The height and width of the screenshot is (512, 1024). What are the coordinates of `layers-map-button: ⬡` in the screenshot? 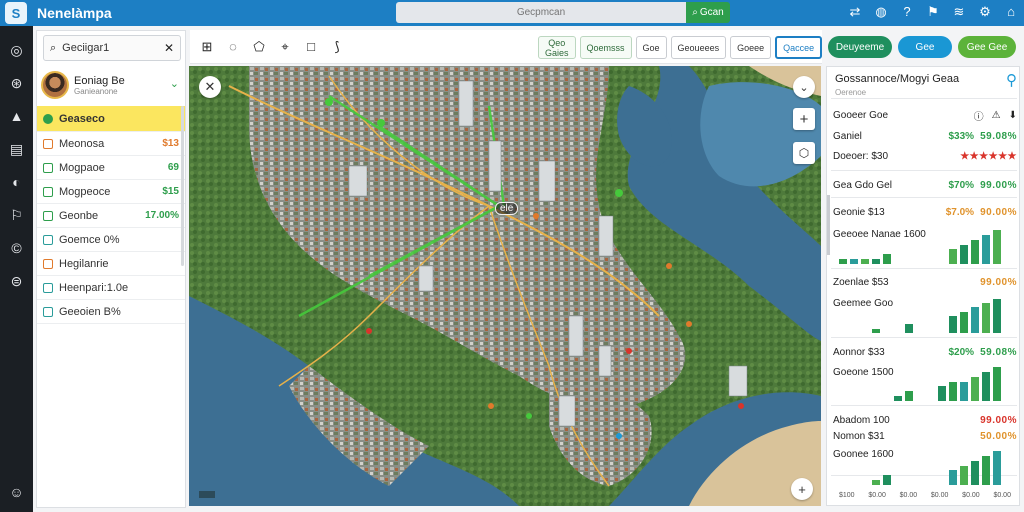 It's located at (804, 153).